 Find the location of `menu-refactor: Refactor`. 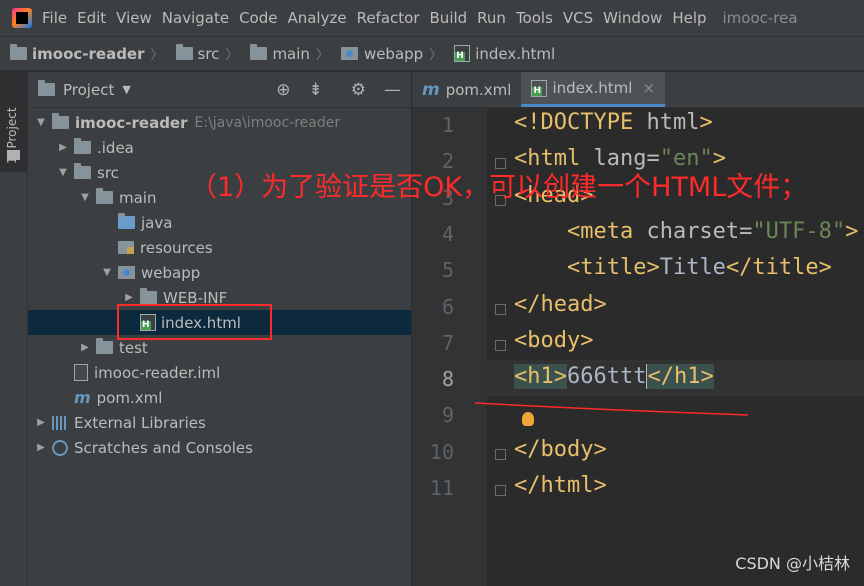

menu-refactor: Refactor is located at coordinates (388, 18).